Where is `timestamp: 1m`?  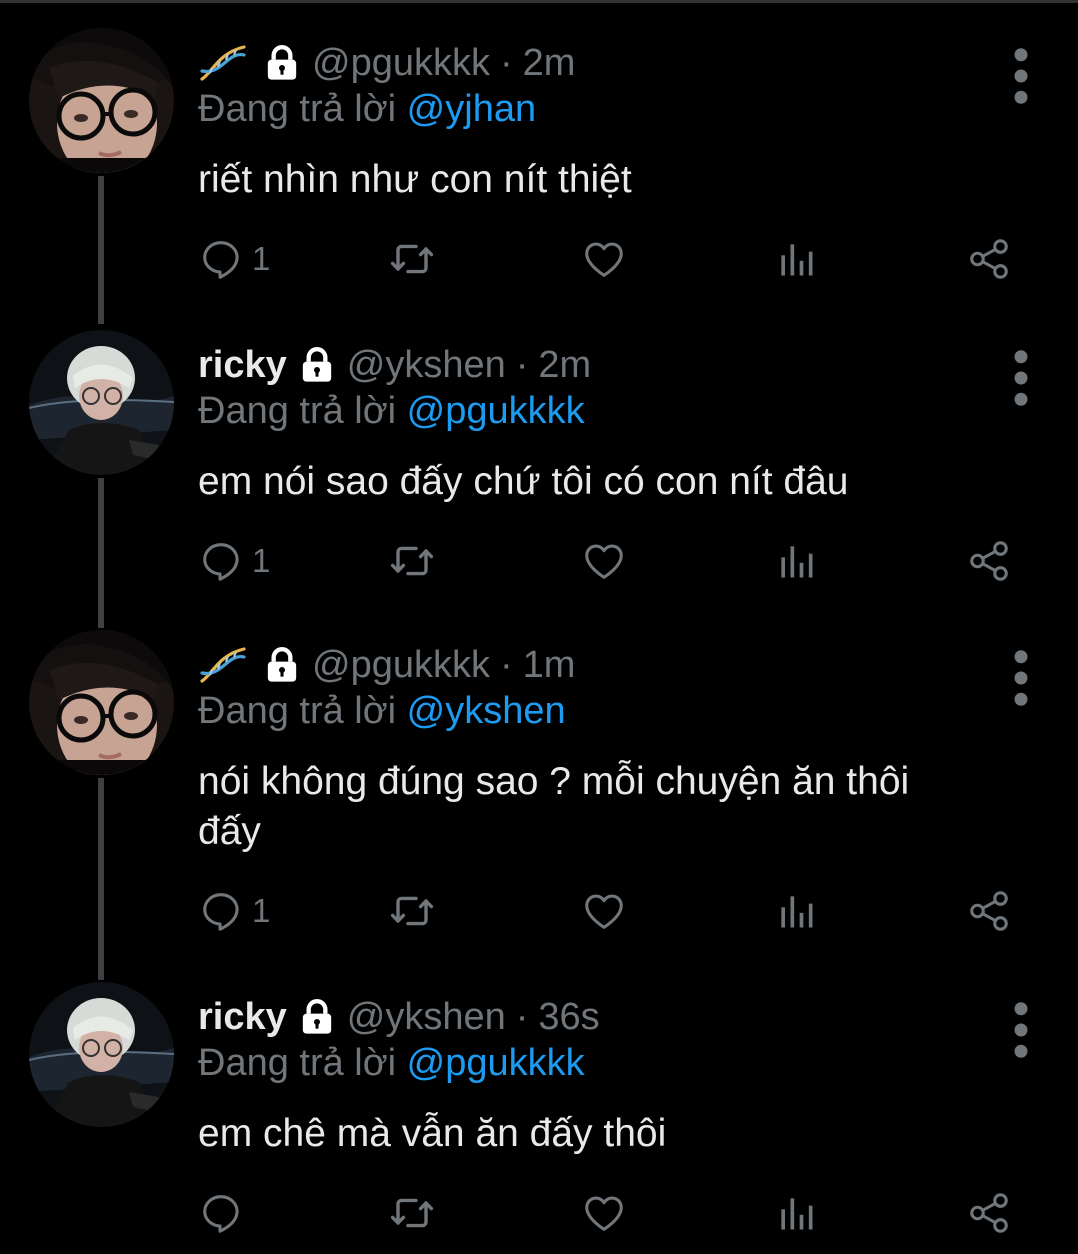 timestamp: 1m is located at coordinates (549, 665).